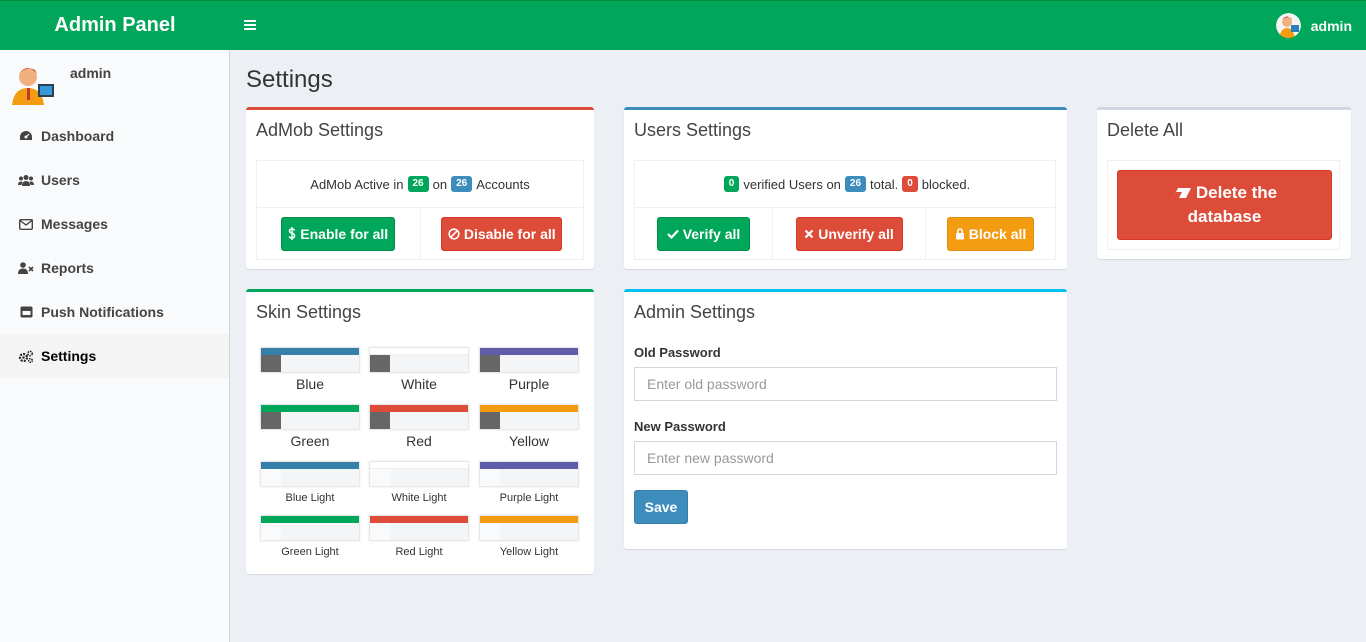 The width and height of the screenshot is (1366, 642). Describe the element at coordinates (454, 233) in the screenshot. I see `ban-icon` at that location.